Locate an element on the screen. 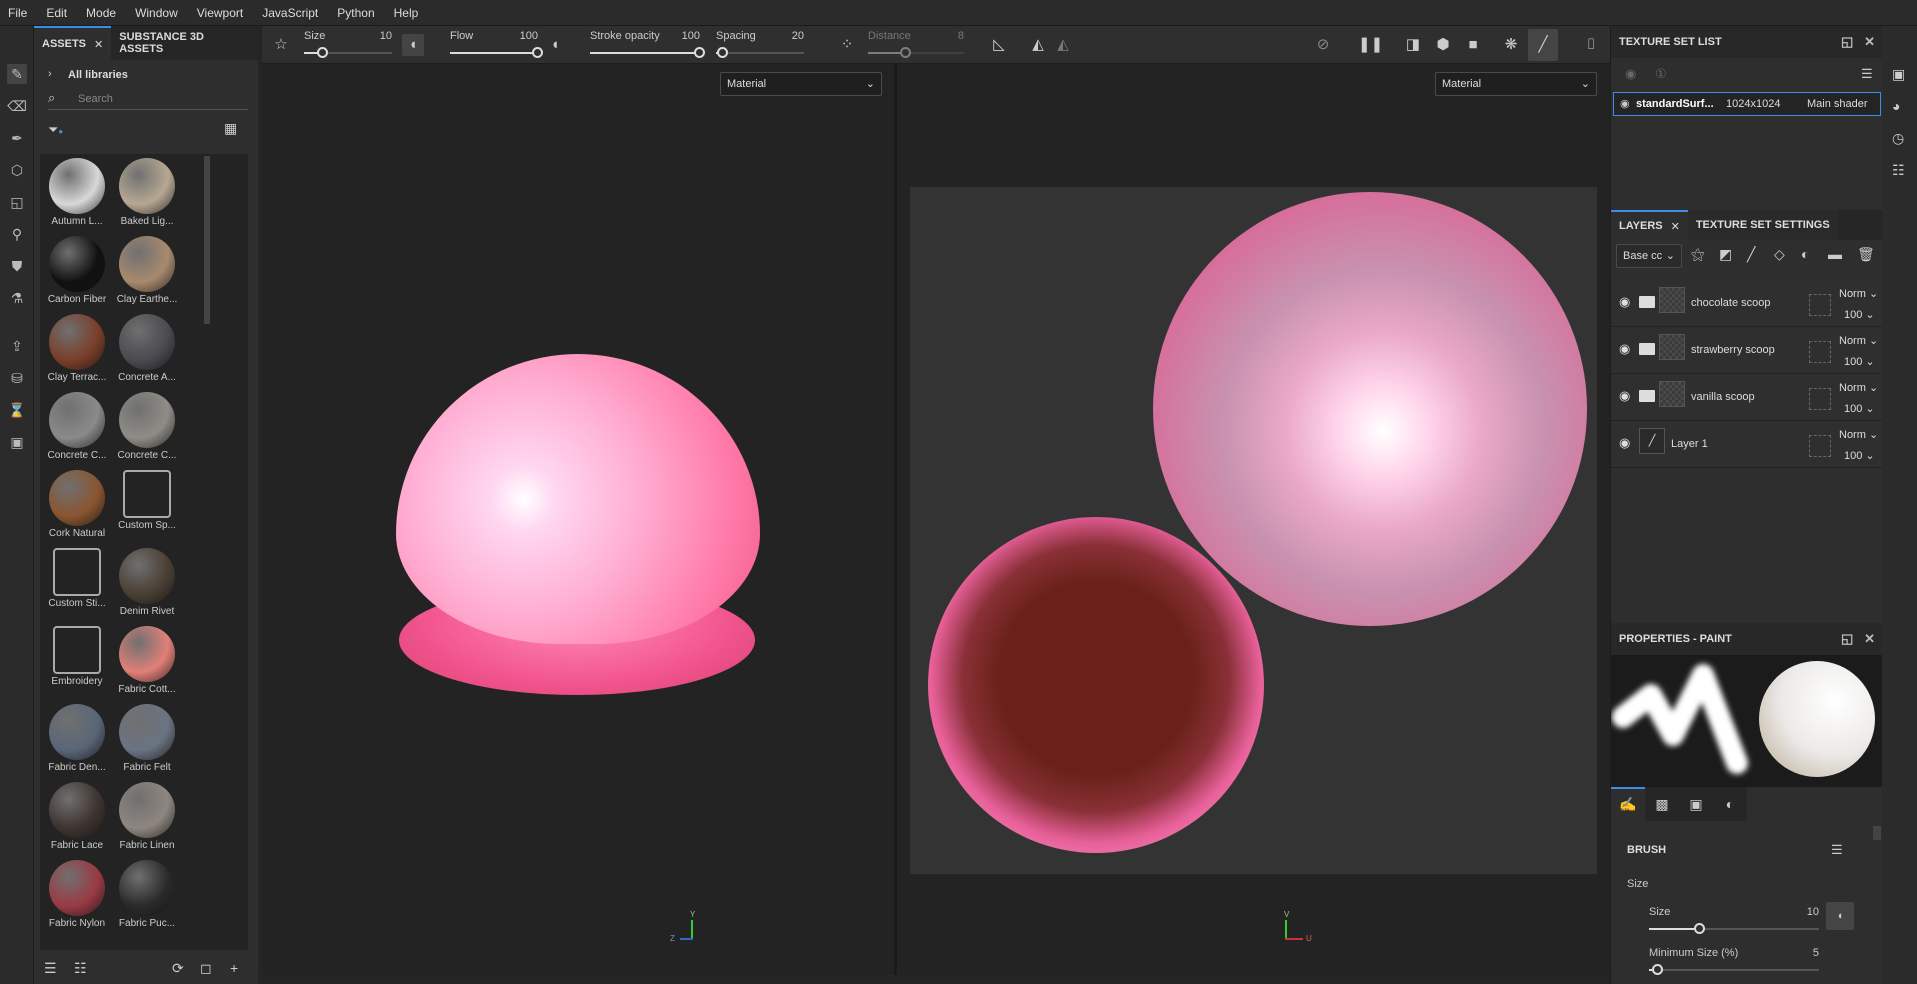 The image size is (1917, 984). asset-item: Embroidery is located at coordinates (77, 661).